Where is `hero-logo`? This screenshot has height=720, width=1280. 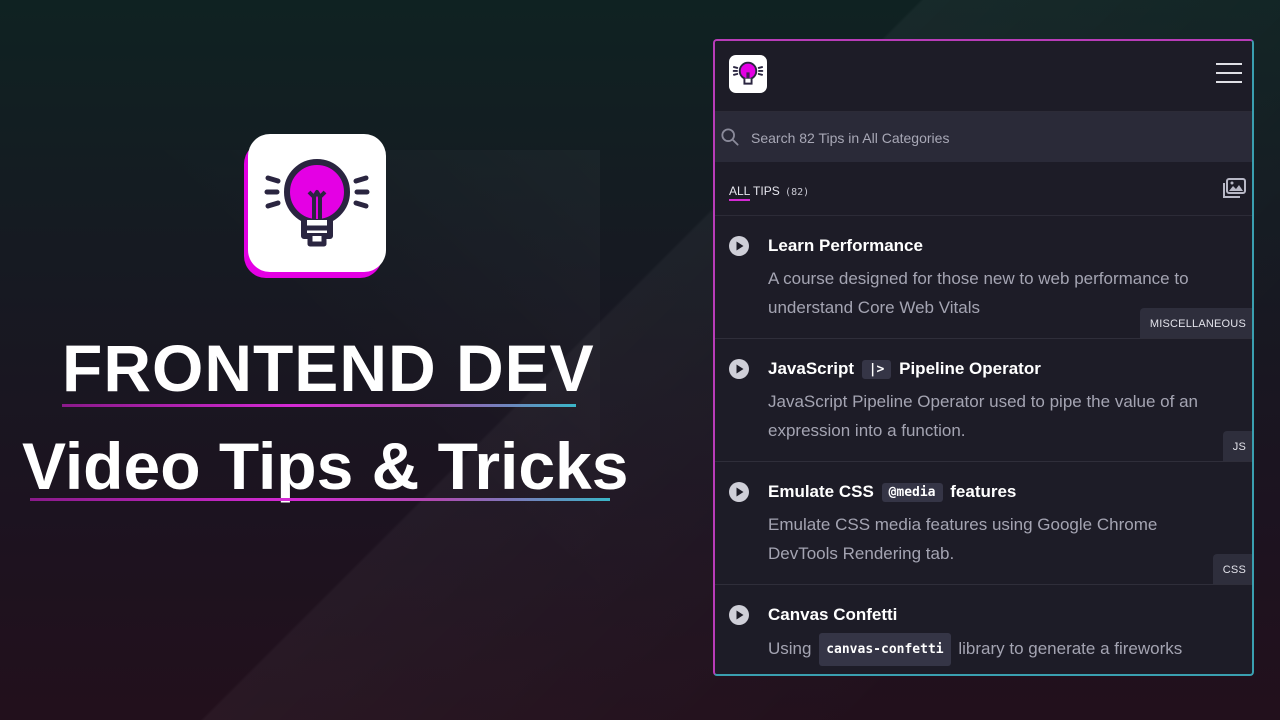
hero-logo is located at coordinates (316, 206).